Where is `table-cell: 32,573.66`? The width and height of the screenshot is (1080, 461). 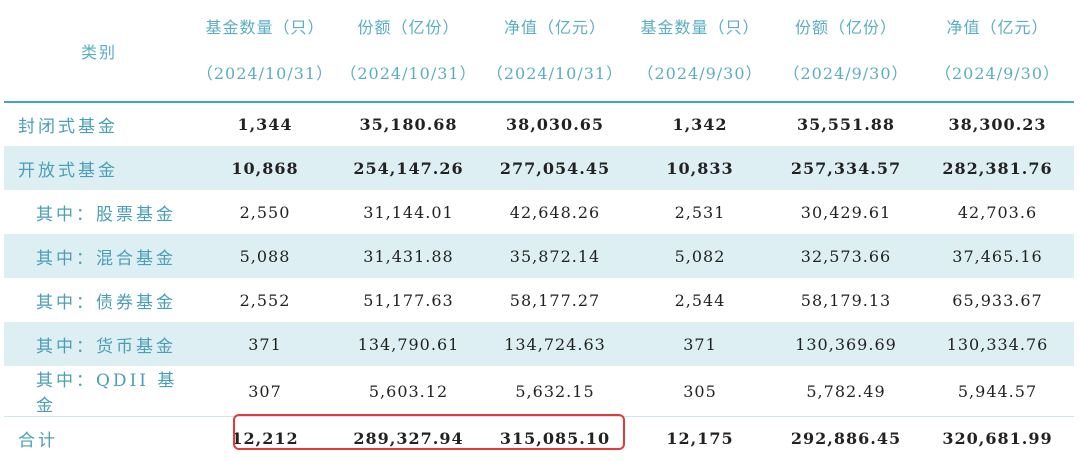
table-cell: 32,573.66 is located at coordinates (846, 256).